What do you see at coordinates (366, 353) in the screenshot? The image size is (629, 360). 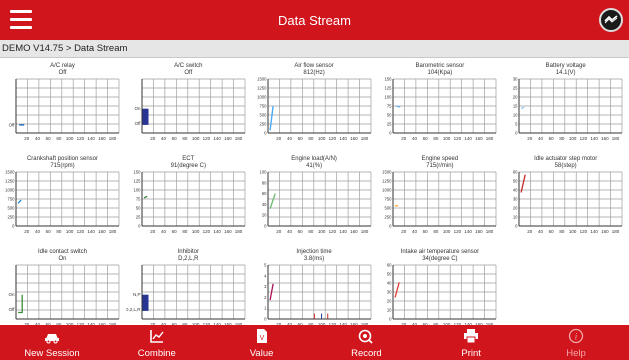 I see `toolbar-label: Record` at bounding box center [366, 353].